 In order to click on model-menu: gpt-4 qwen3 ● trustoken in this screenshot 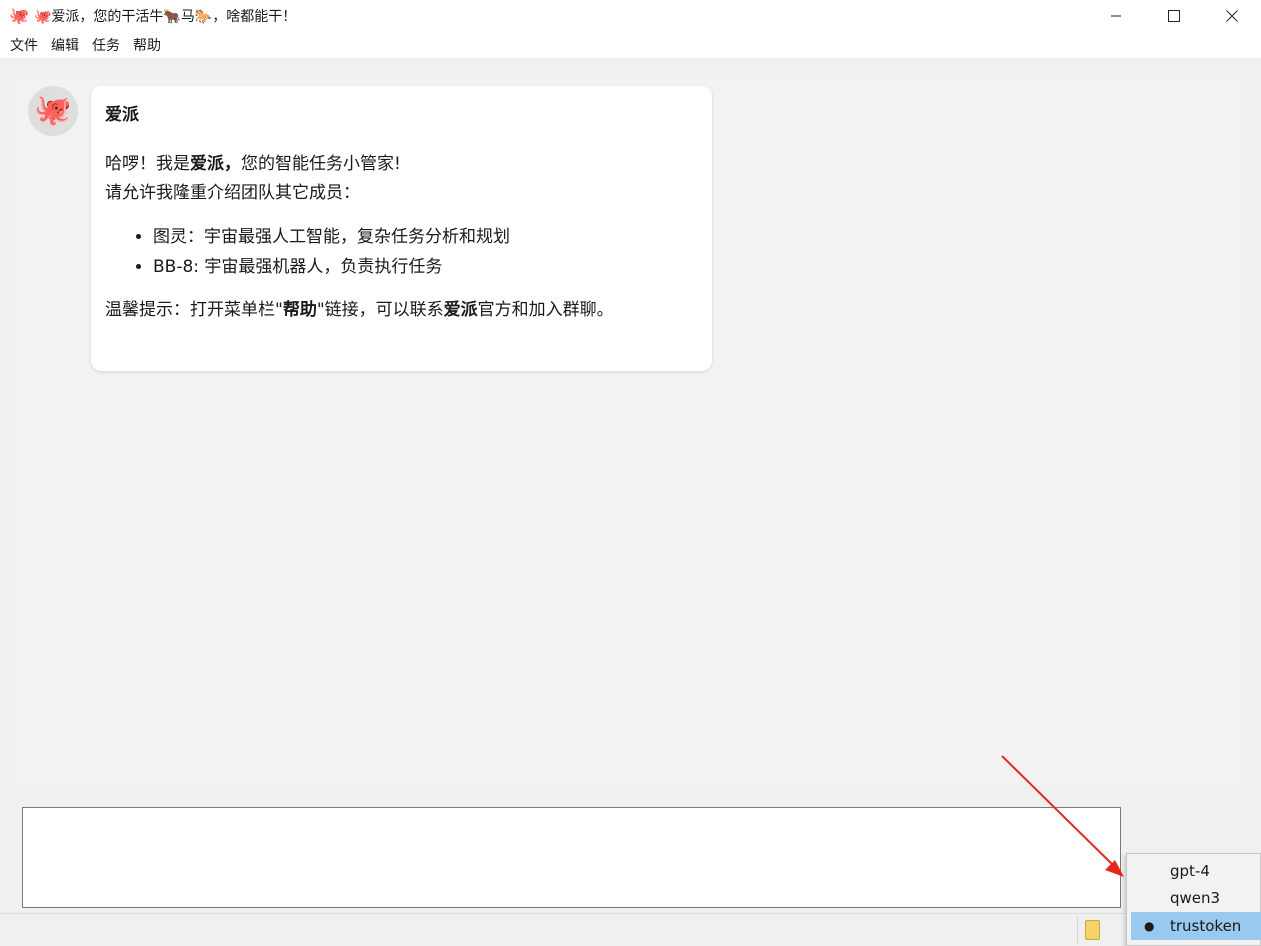, I will do `click(1193, 899)`.